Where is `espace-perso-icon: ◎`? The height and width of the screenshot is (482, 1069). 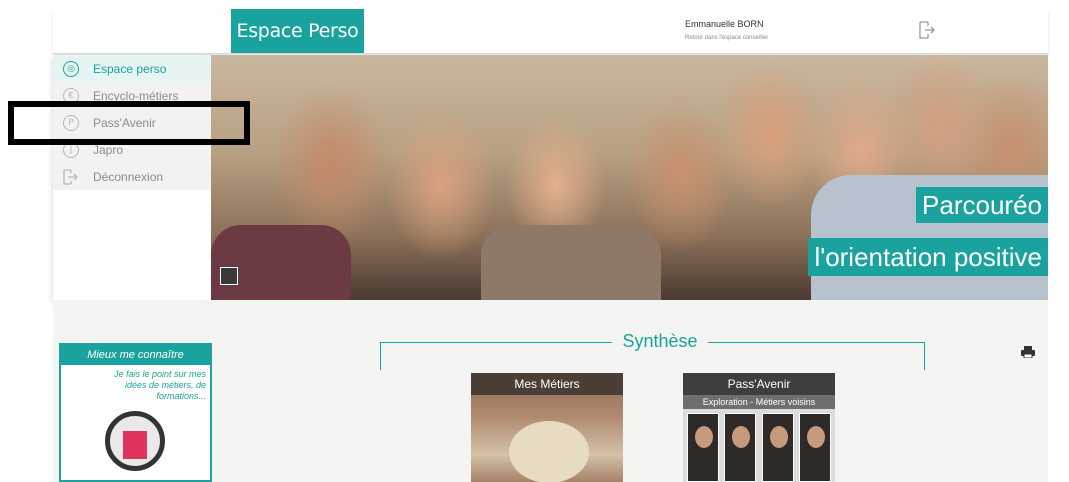
espace-perso-icon: ◎ is located at coordinates (71, 68).